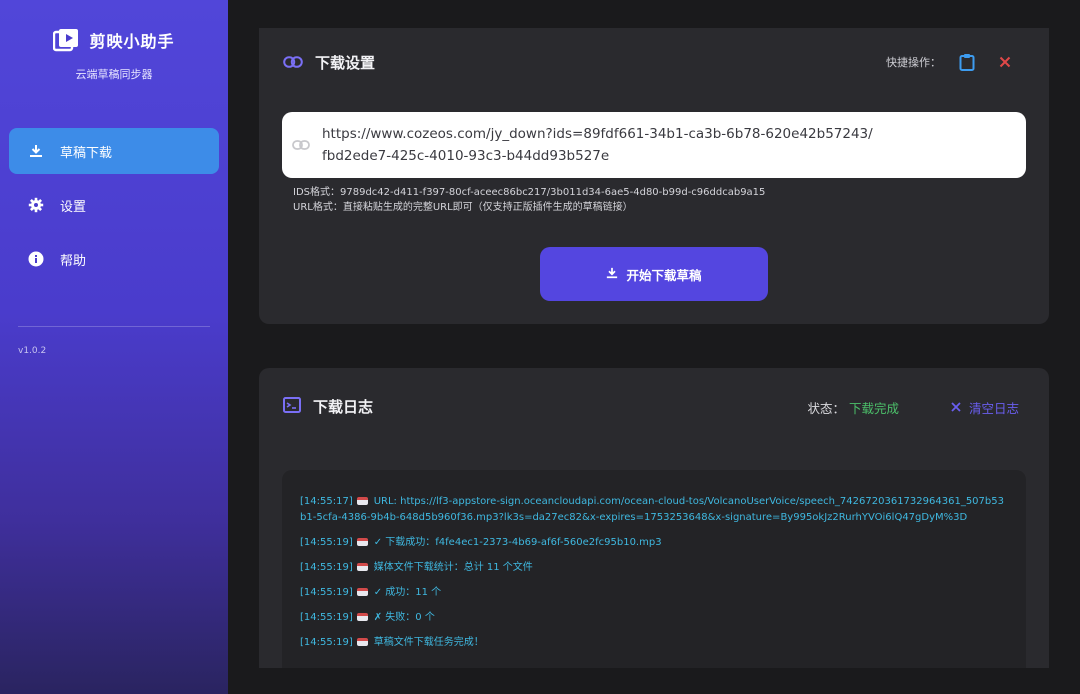 This screenshot has width=1080, height=694. What do you see at coordinates (86, 153) in the screenshot?
I see `sidebar-item-label: 草稿下载` at bounding box center [86, 153].